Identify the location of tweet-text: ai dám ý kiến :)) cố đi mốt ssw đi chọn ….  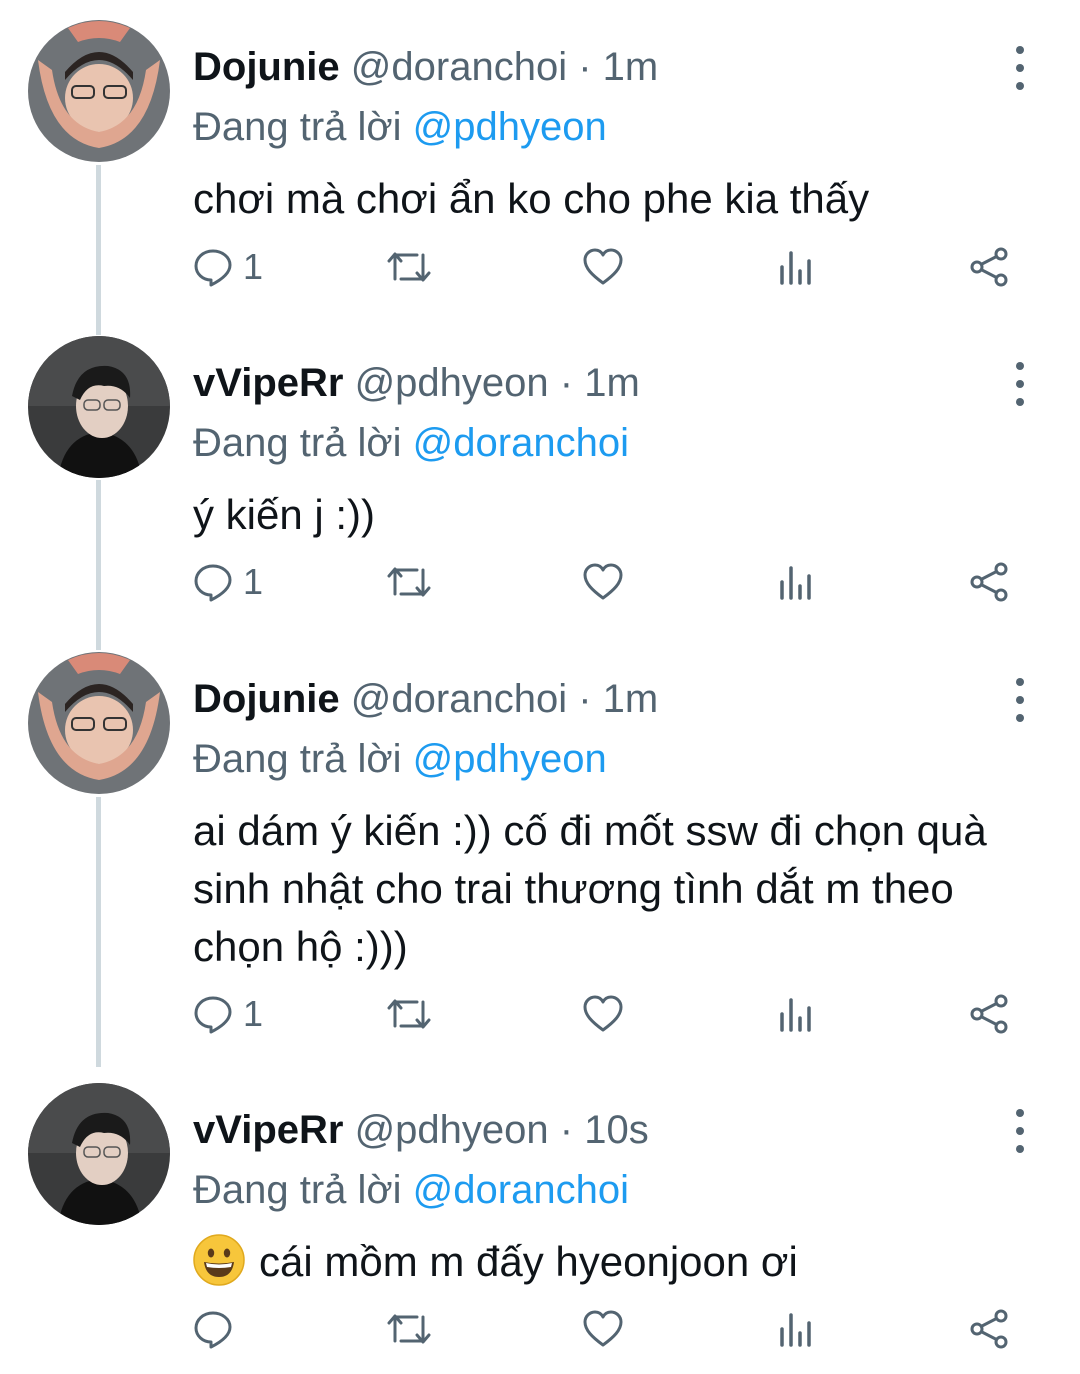
(590, 888).